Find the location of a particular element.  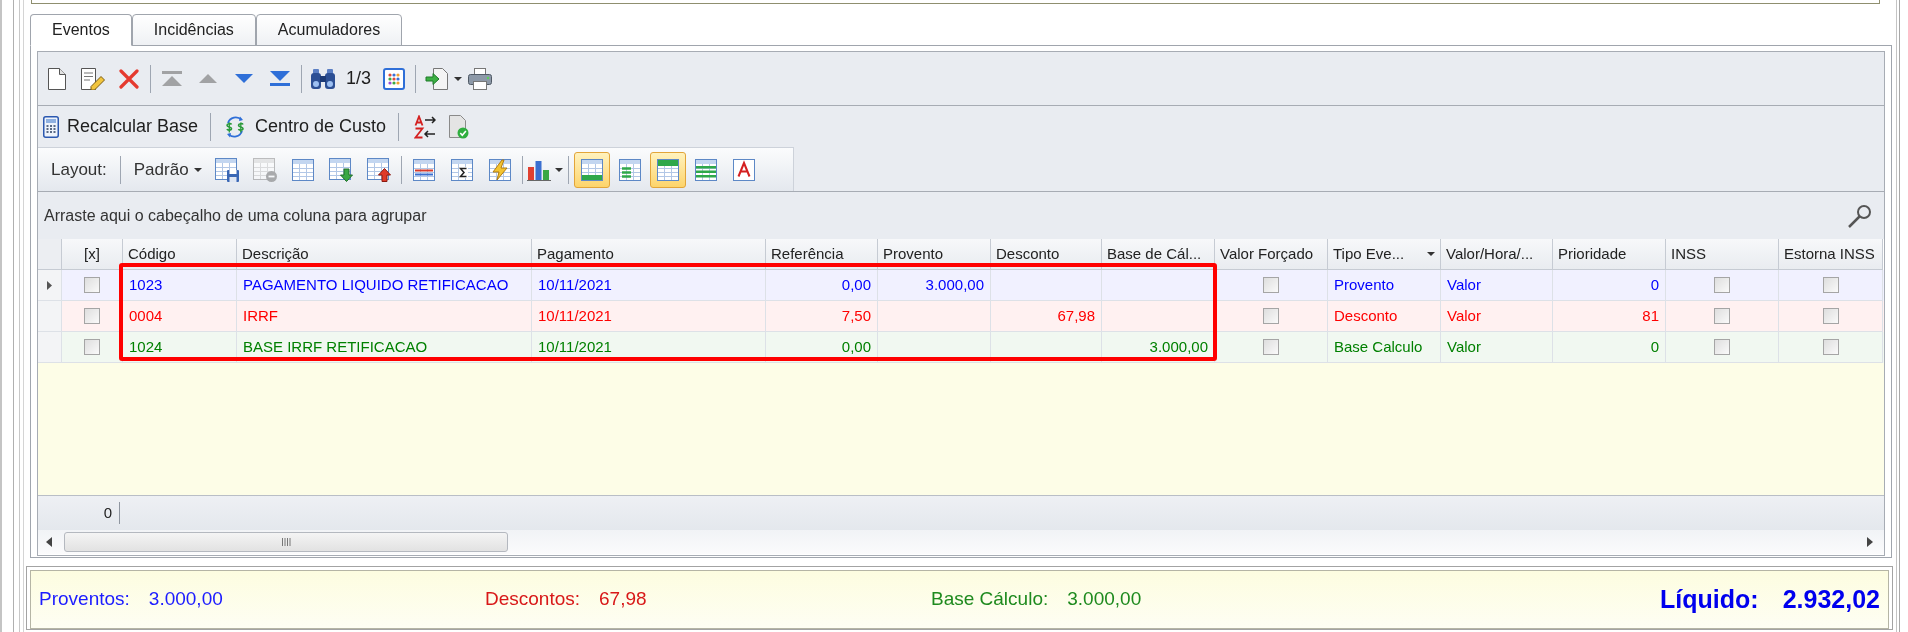

document-check-icon is located at coordinates (459, 126).